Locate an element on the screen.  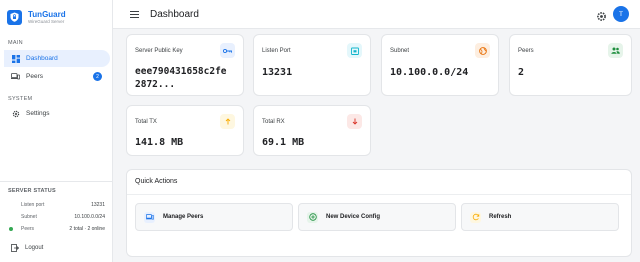
add-circle-icon is located at coordinates (312, 217).